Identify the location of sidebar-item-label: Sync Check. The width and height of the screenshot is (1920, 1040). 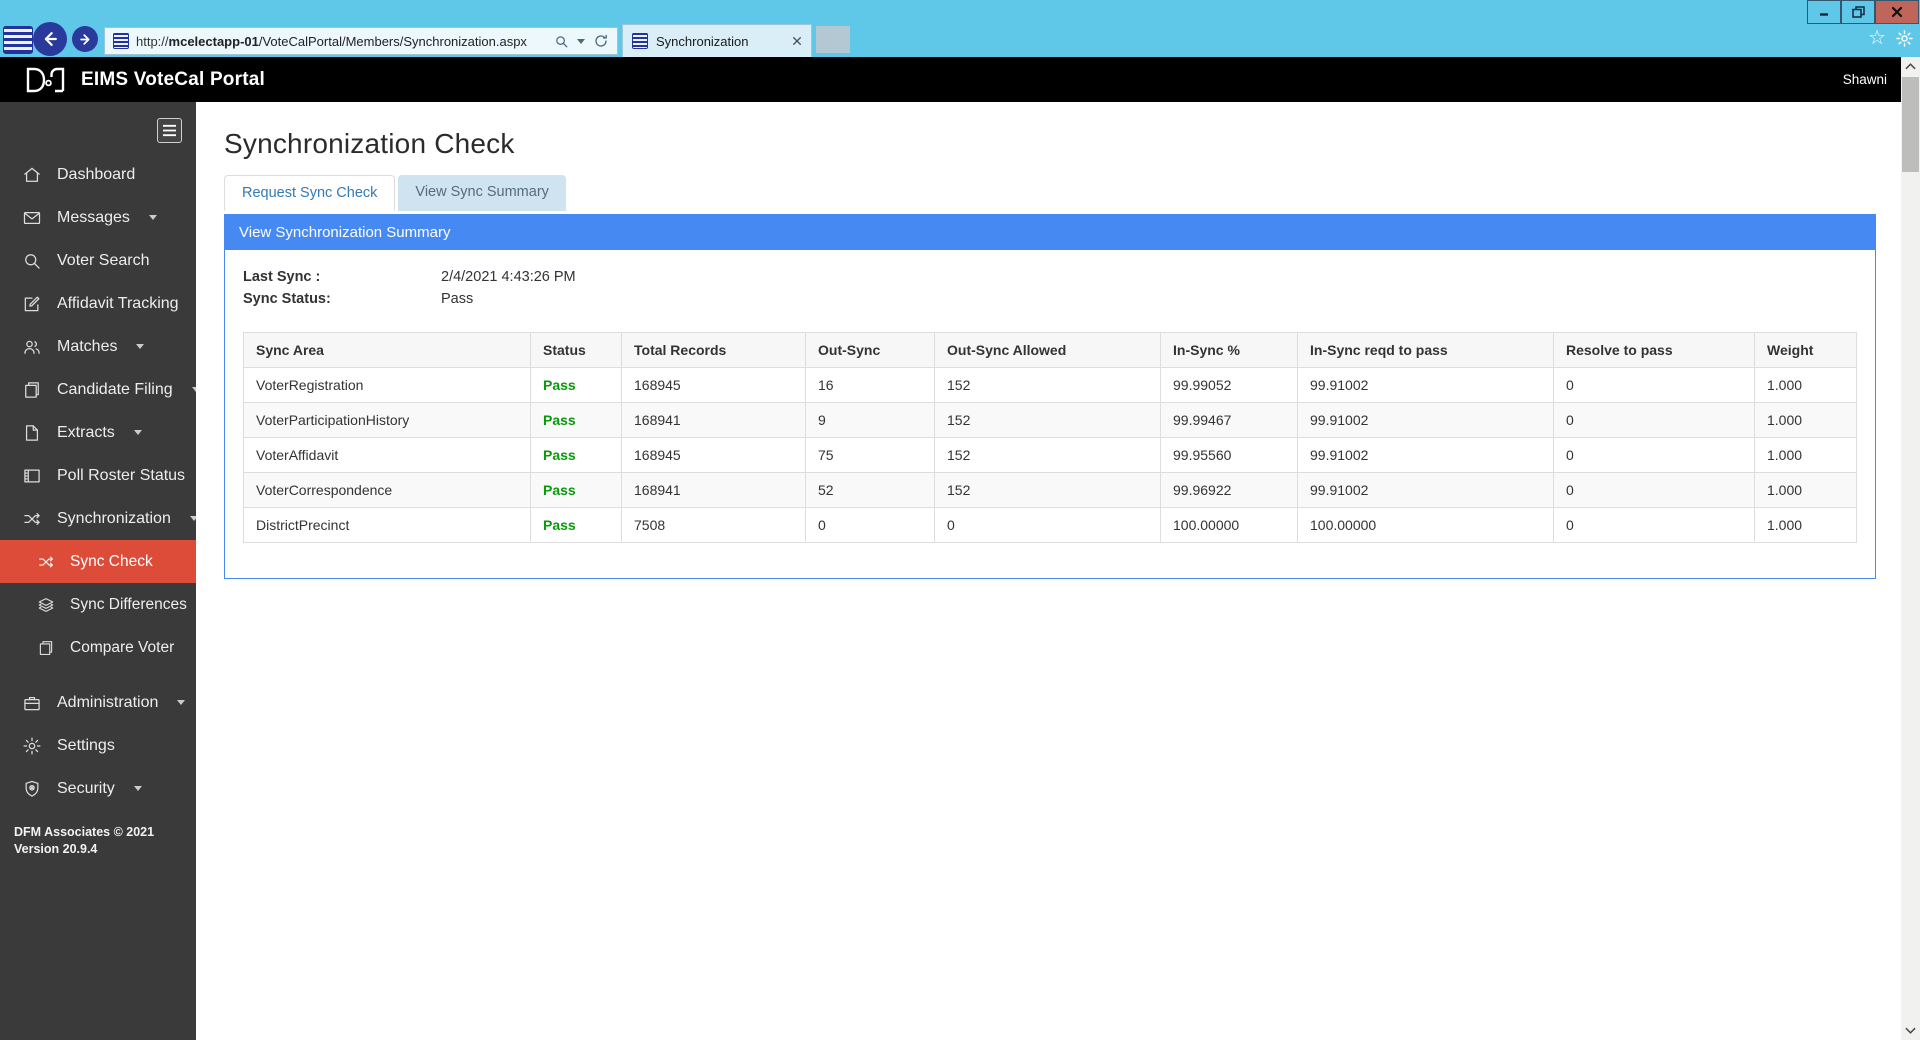
(111, 561).